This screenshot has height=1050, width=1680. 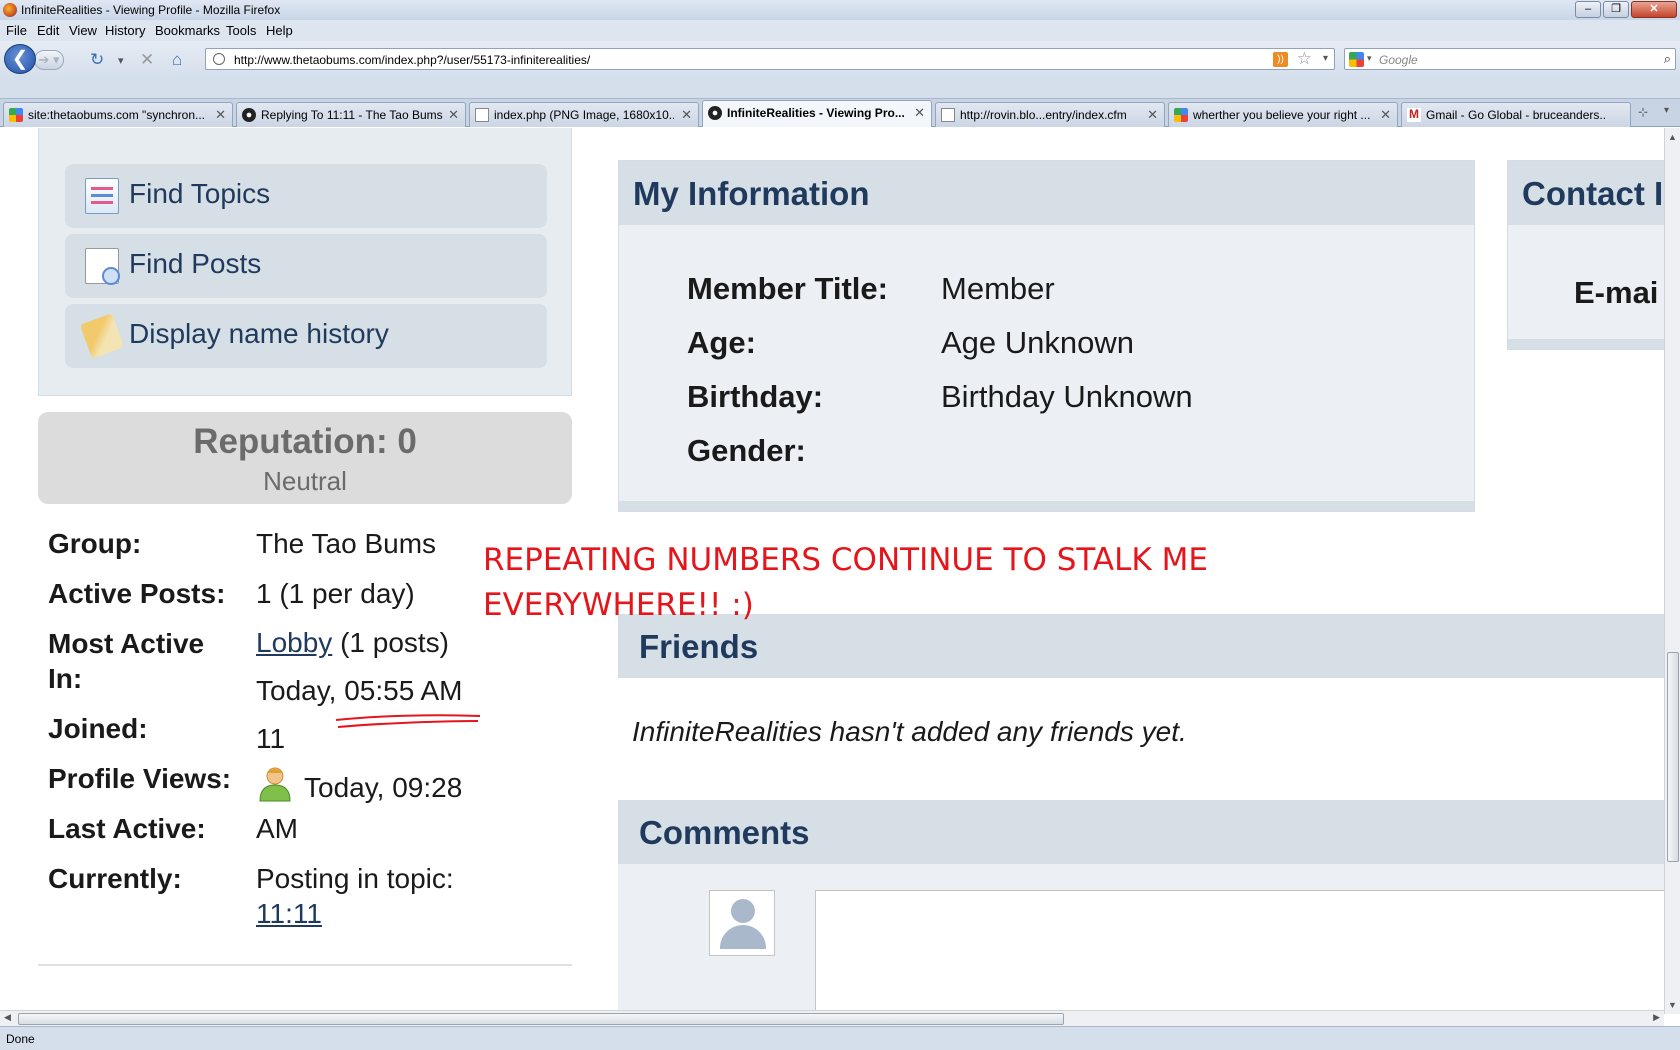 I want to click on vertical-scroll-thumb, so click(x=1673, y=757).